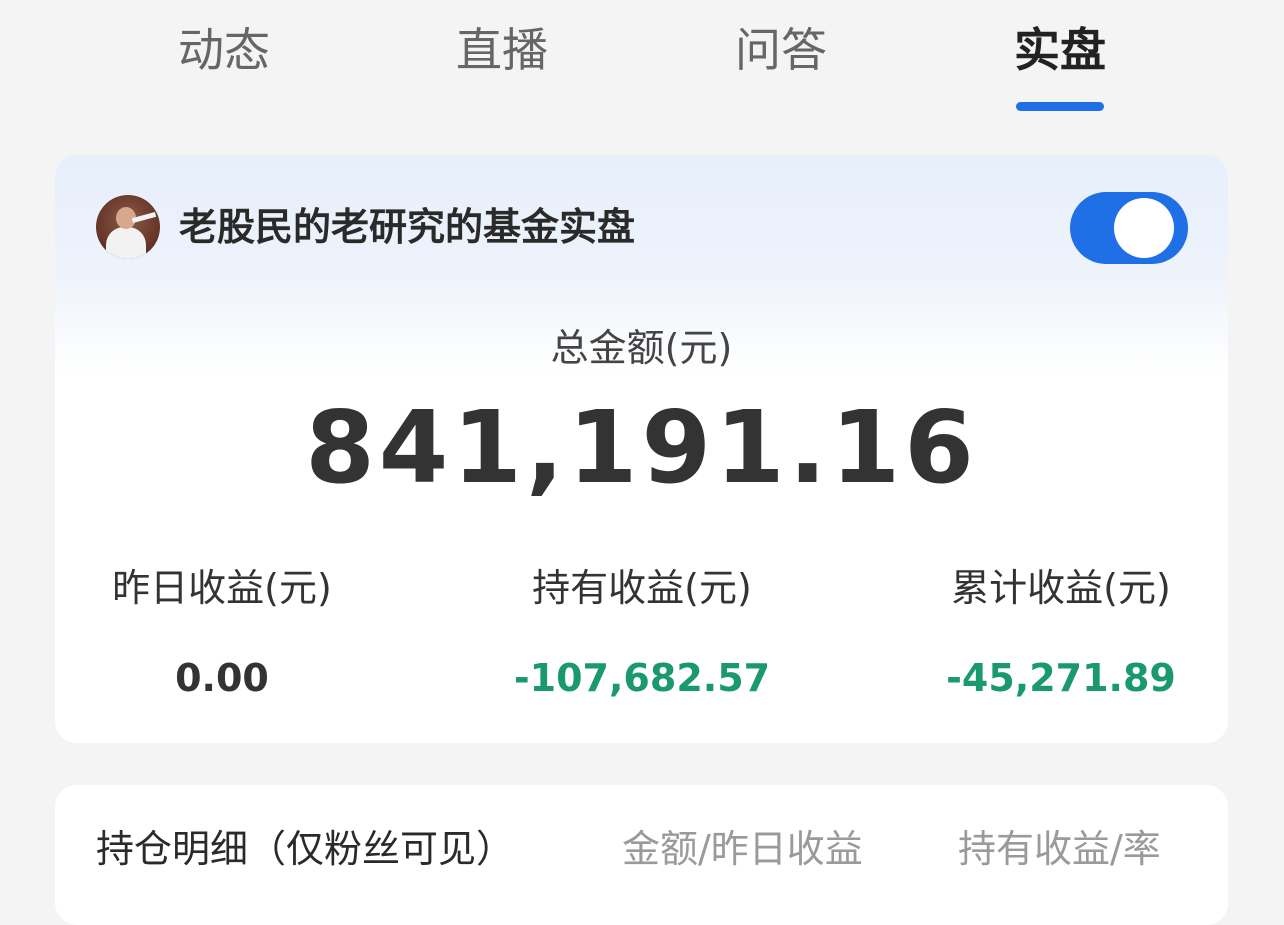 This screenshot has width=1284, height=925. Describe the element at coordinates (1144, 228) in the screenshot. I see `toggle-knob` at that location.